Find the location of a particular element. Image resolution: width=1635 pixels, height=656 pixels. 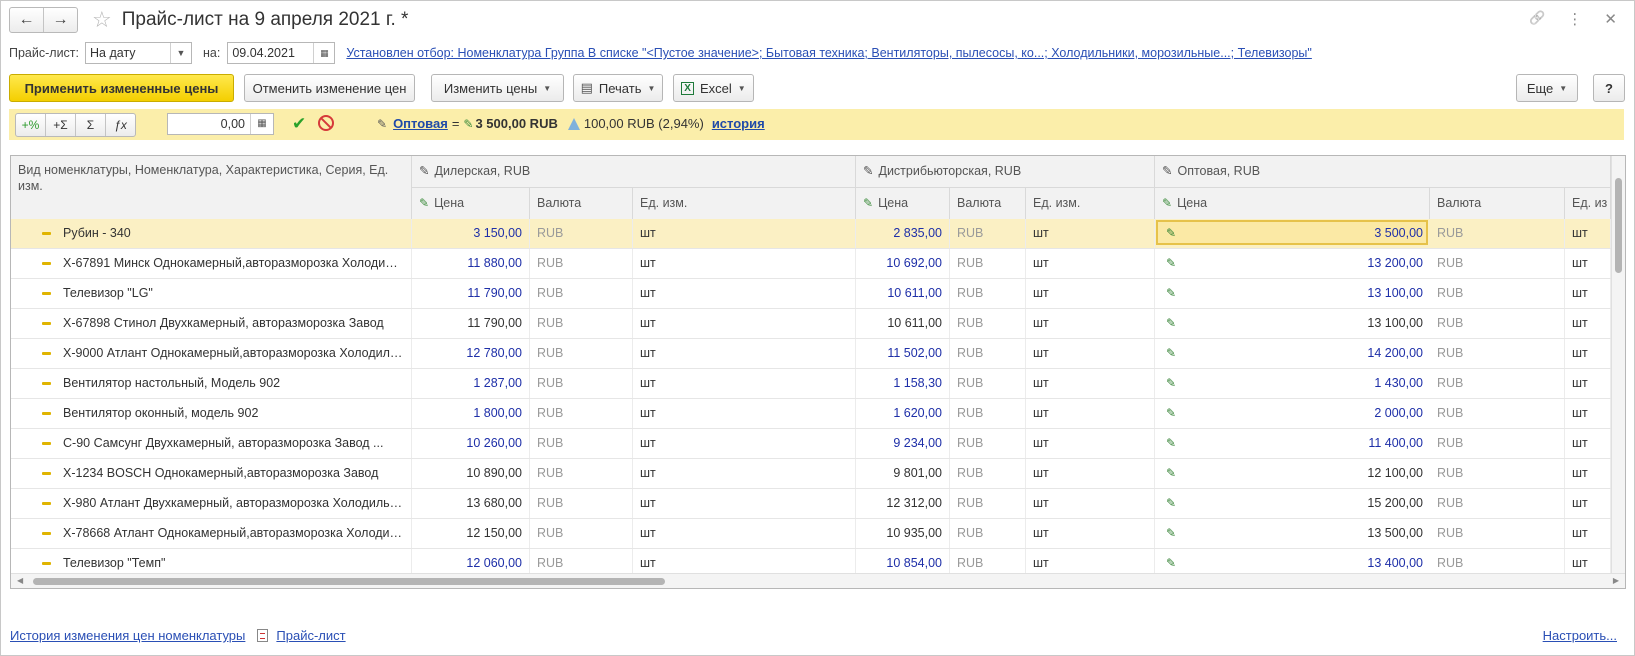

wholesale-price-cell: 15 200,00 is located at coordinates (1292, 503).